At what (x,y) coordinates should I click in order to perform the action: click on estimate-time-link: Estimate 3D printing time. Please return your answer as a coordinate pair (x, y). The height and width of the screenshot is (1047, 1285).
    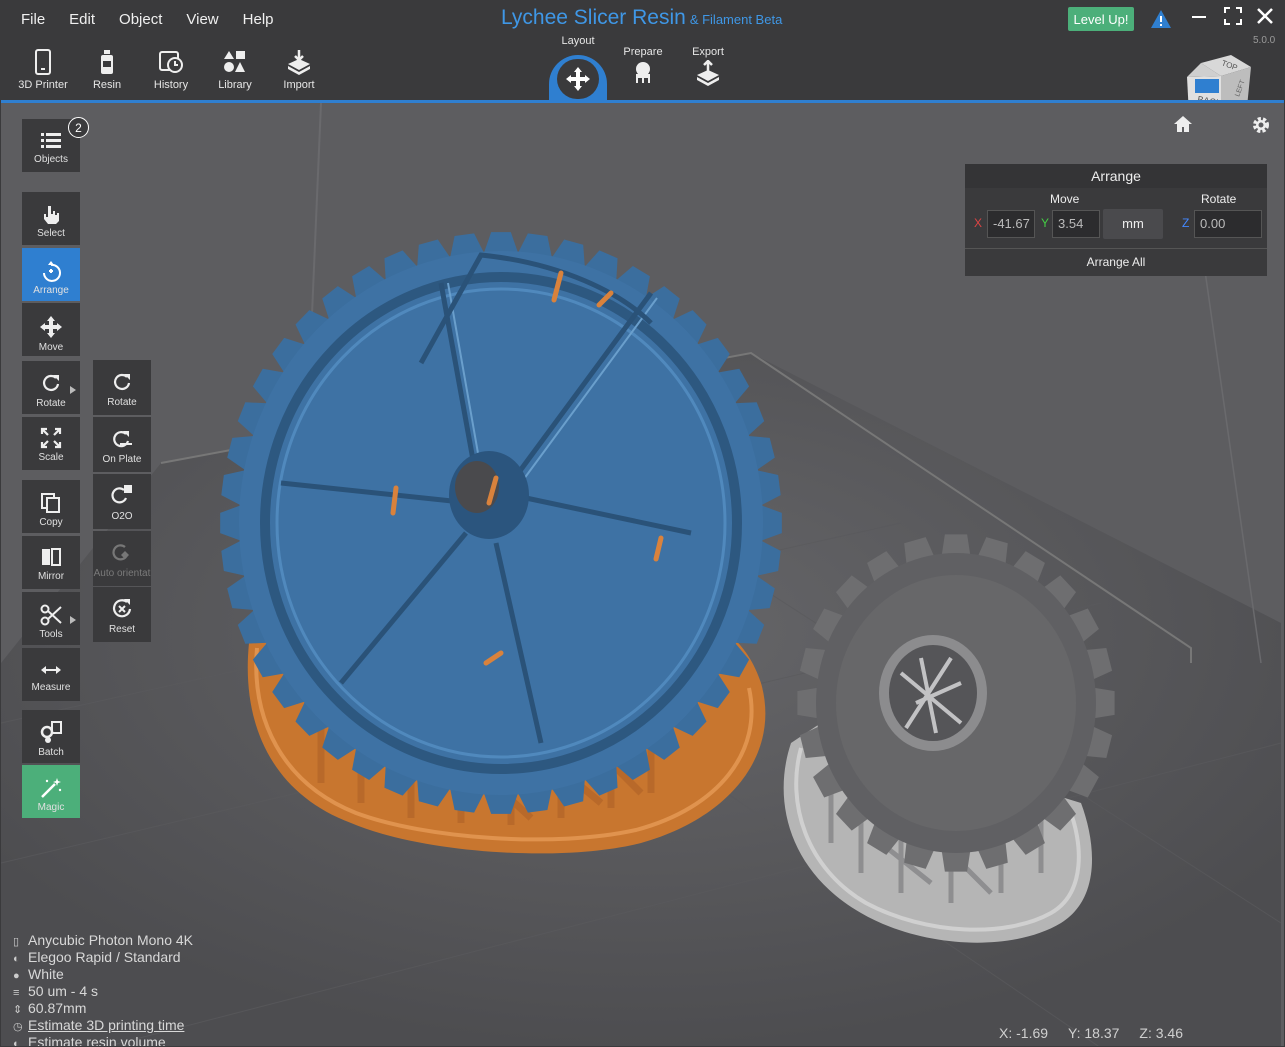
    Looking at the image, I should click on (106, 1025).